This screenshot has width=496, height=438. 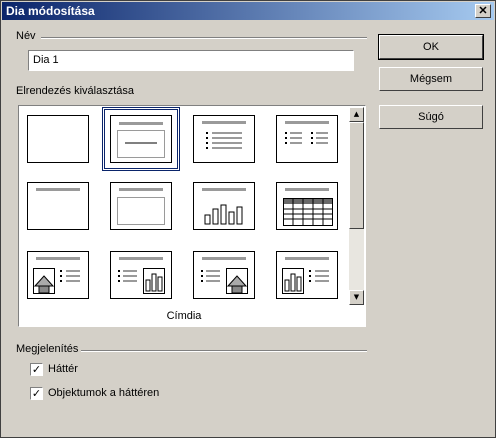 What do you see at coordinates (50, 11) in the screenshot?
I see `window-title: Dia módosítása` at bounding box center [50, 11].